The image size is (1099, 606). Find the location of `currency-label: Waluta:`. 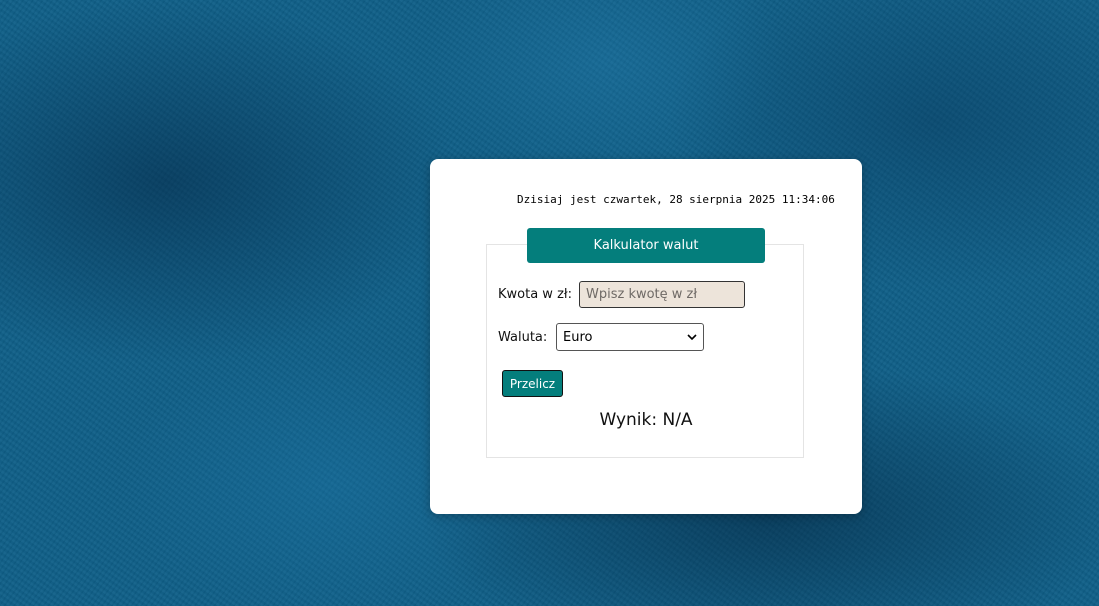

currency-label: Waluta: is located at coordinates (523, 337).